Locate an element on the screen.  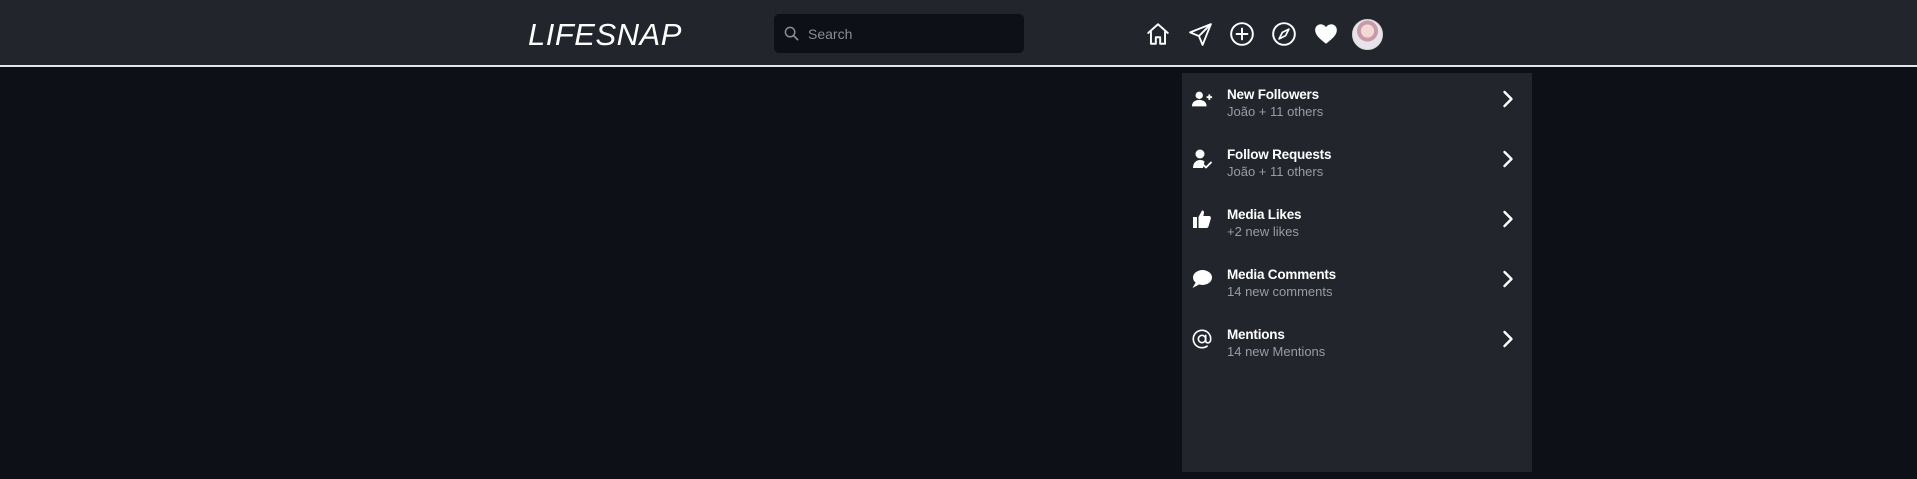
search-box is located at coordinates (899, 33).